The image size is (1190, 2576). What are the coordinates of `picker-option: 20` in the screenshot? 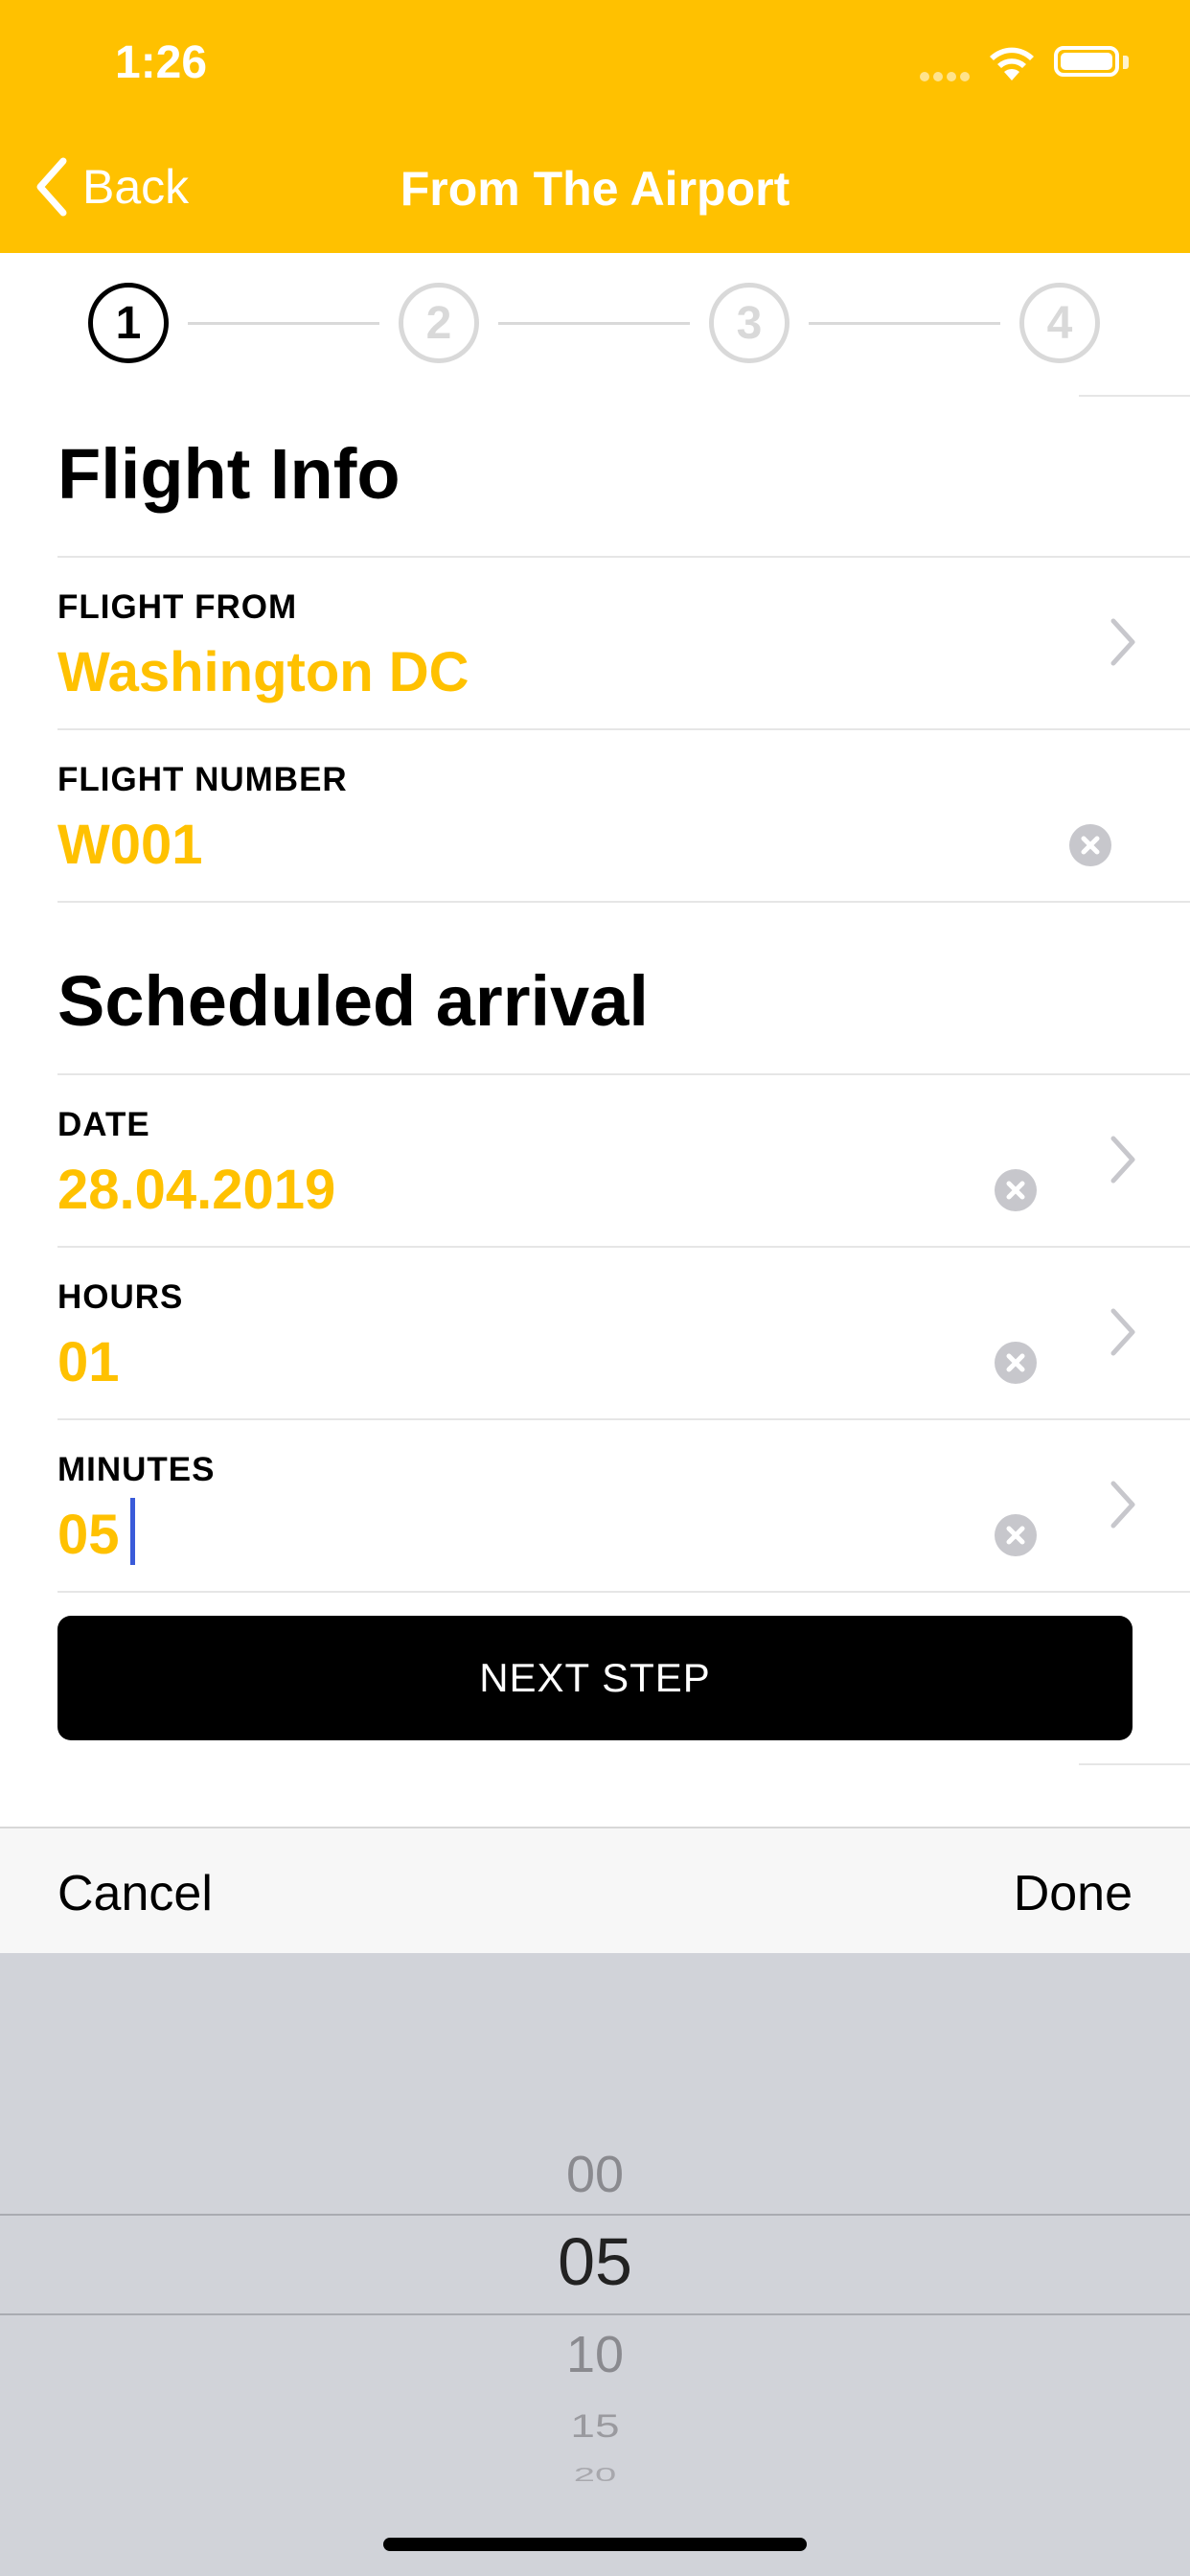 It's located at (595, 2475).